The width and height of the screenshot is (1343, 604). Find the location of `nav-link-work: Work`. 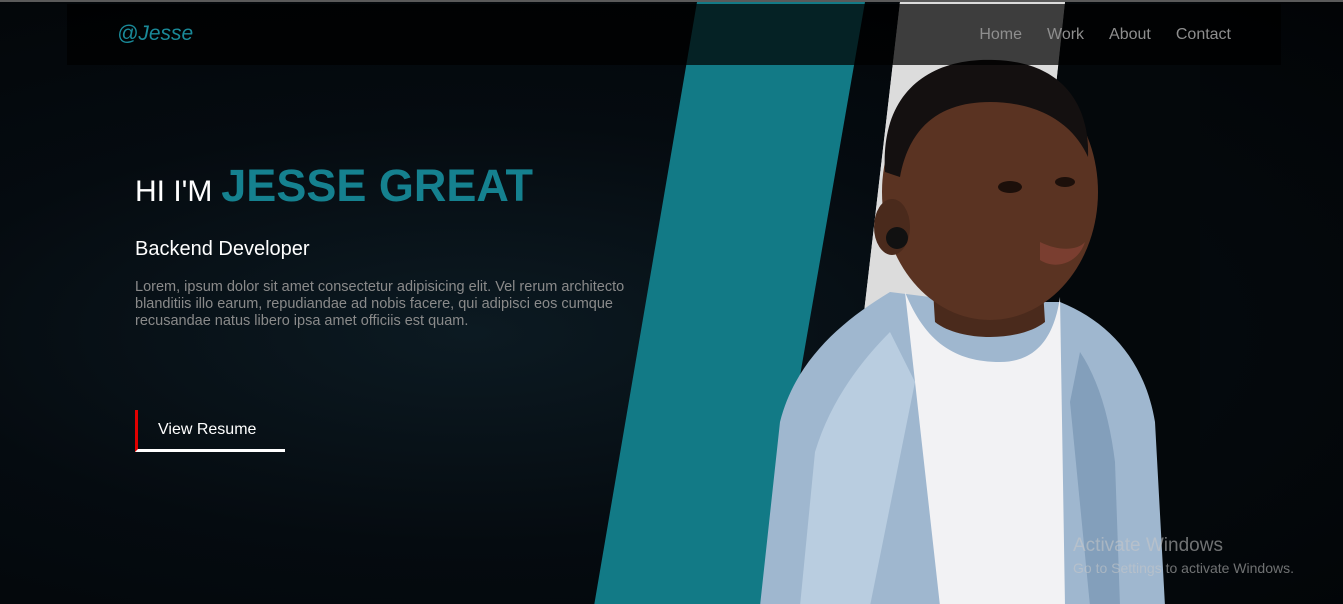

nav-link-work: Work is located at coordinates (1065, 35).